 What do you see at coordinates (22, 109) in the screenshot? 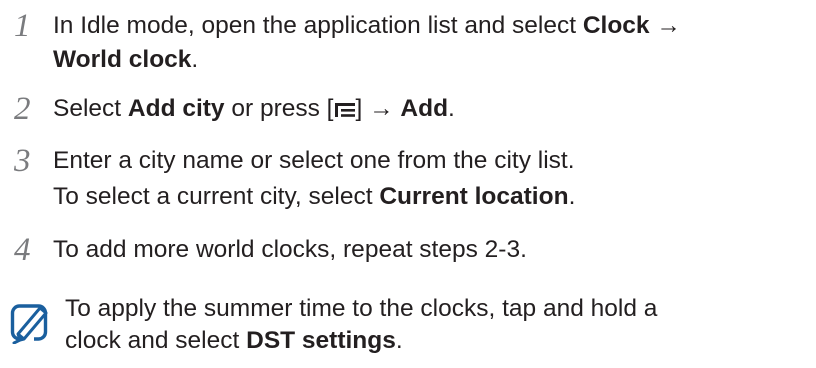
I see `step-number: 2` at bounding box center [22, 109].